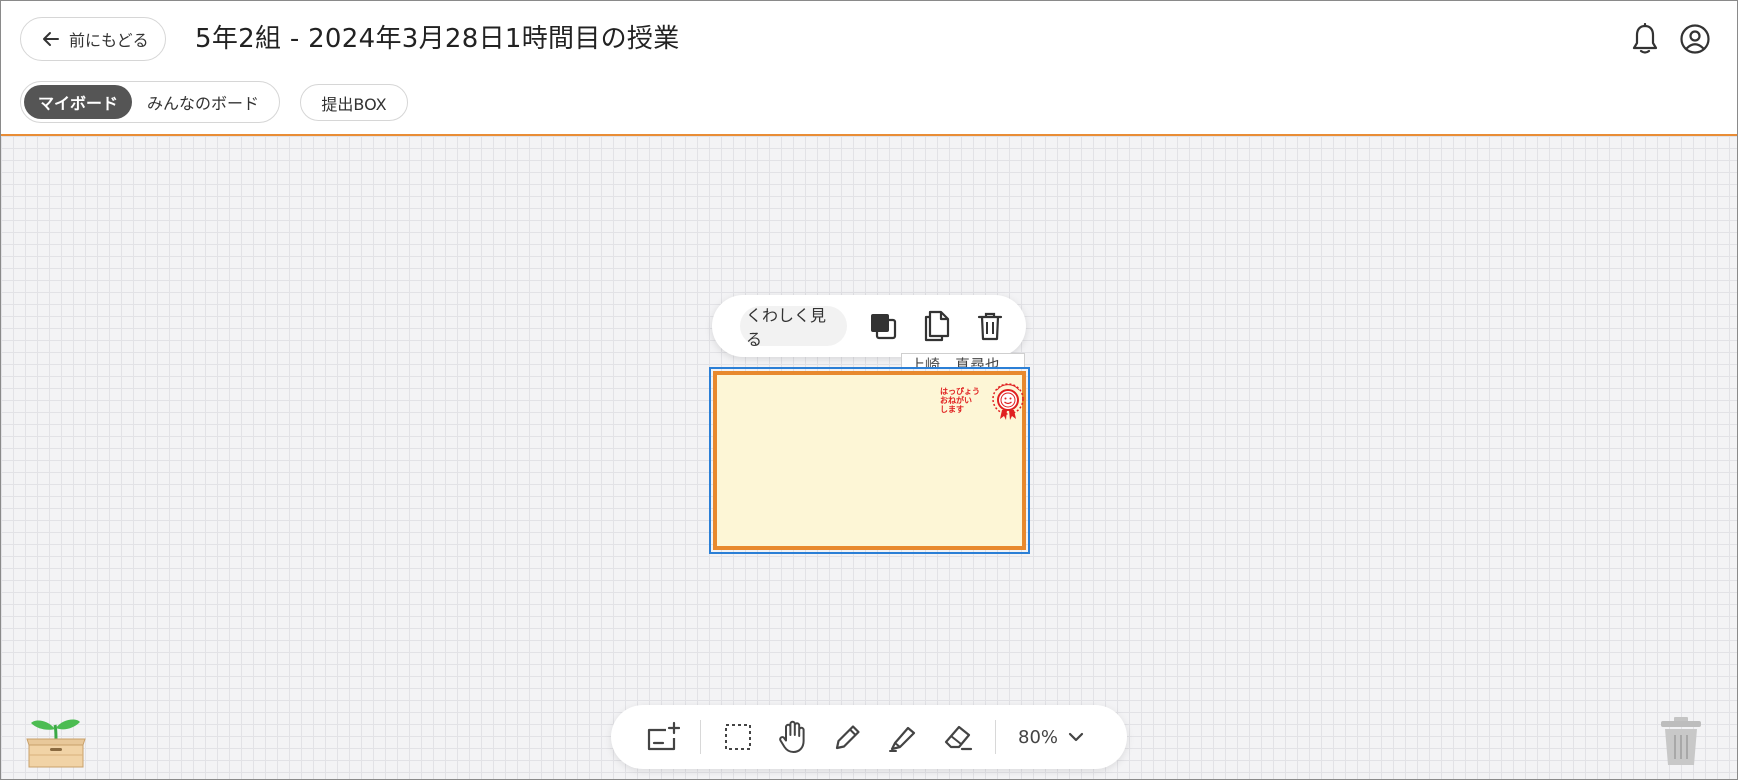 Image resolution: width=1738 pixels, height=780 pixels. What do you see at coordinates (203, 102) in the screenshot?
I see `tab-everyones-board: みんなのボード` at bounding box center [203, 102].